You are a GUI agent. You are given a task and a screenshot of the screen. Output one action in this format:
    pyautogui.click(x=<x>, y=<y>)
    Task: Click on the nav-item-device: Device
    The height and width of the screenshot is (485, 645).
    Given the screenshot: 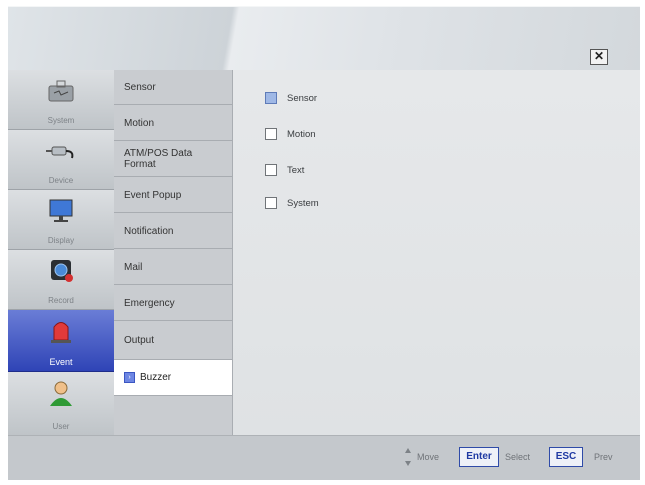 What is the action you would take?
    pyautogui.click(x=61, y=160)
    